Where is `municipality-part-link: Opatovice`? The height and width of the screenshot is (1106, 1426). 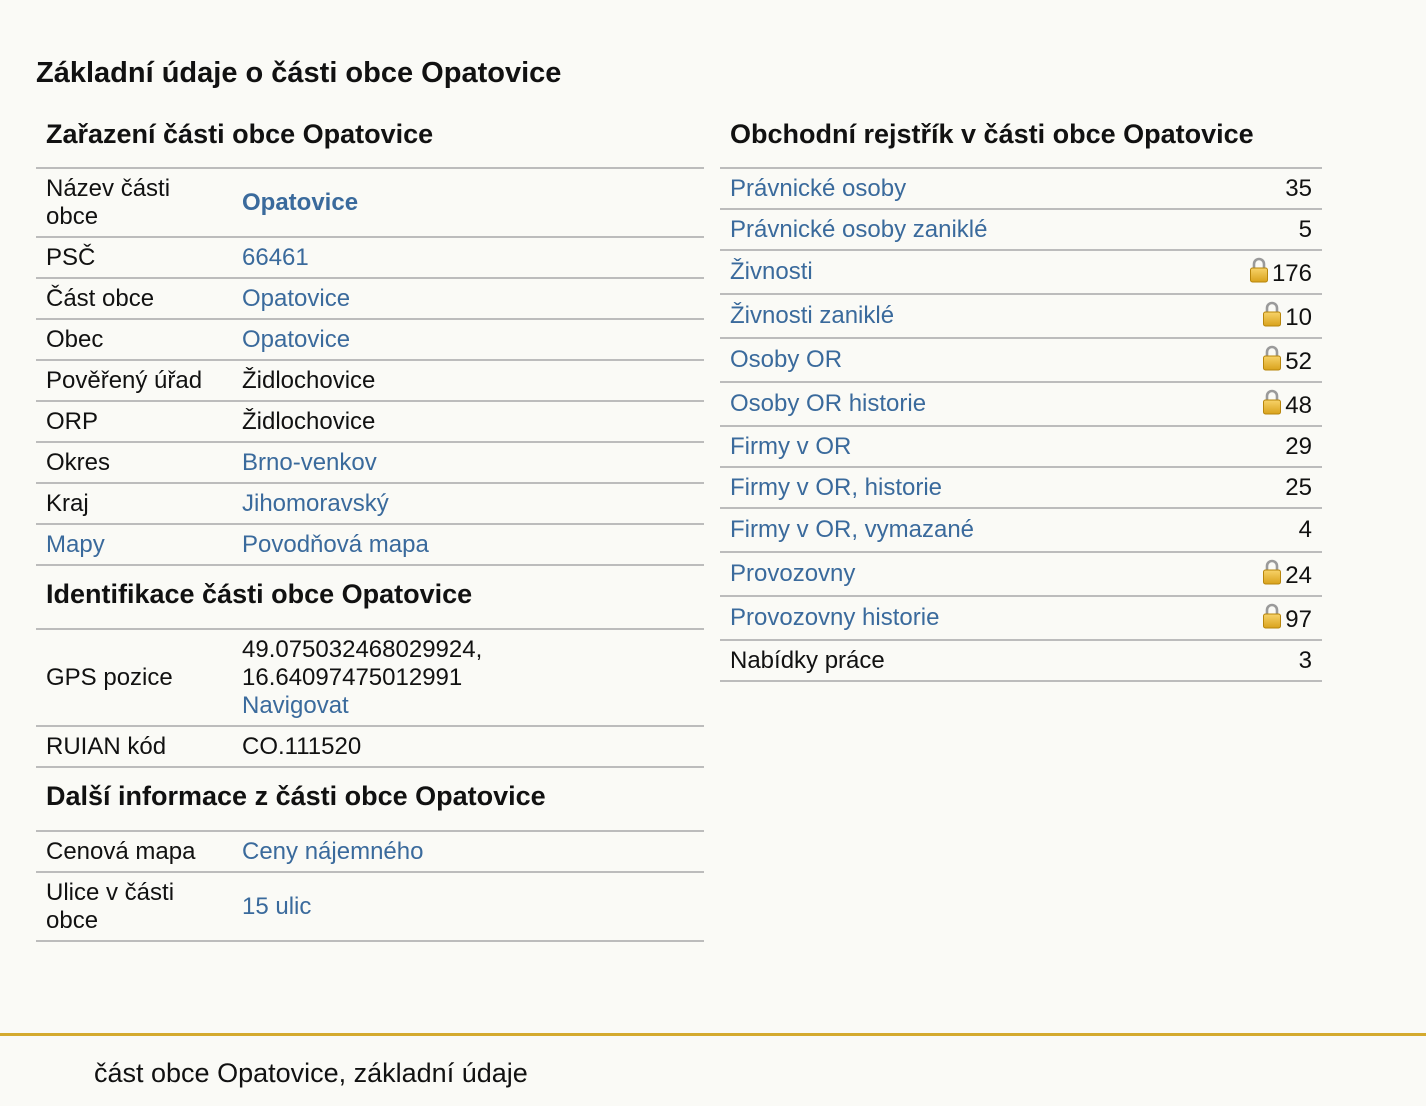
municipality-part-link: Opatovice is located at coordinates (296, 298).